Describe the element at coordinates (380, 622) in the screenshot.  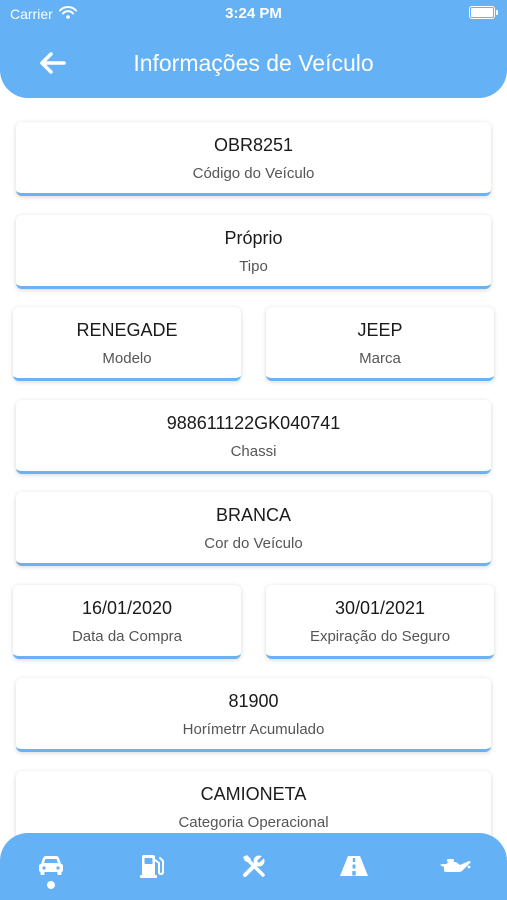
I see `card-insurance-expiration: 30/01/2021 Expiração do Seguro` at that location.